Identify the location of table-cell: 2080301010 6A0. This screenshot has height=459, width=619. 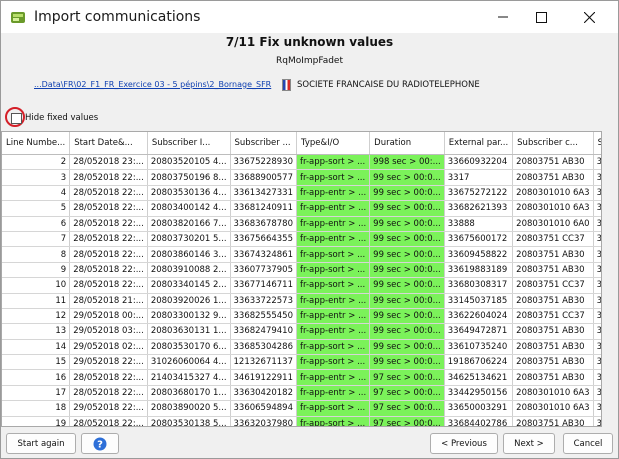
(553, 224).